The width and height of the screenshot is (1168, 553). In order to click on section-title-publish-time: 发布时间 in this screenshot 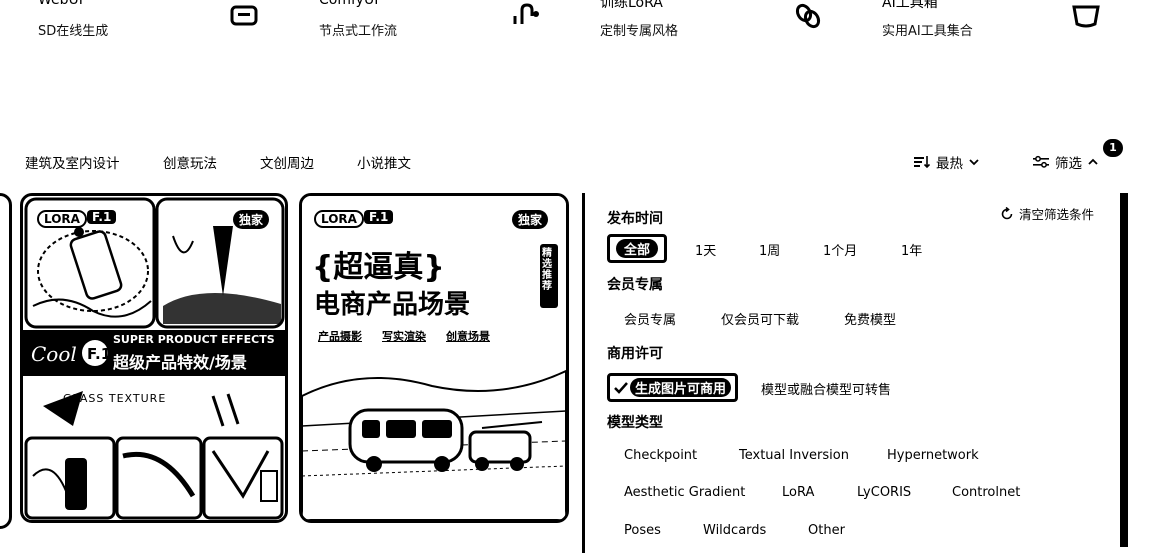, I will do `click(635, 219)`.